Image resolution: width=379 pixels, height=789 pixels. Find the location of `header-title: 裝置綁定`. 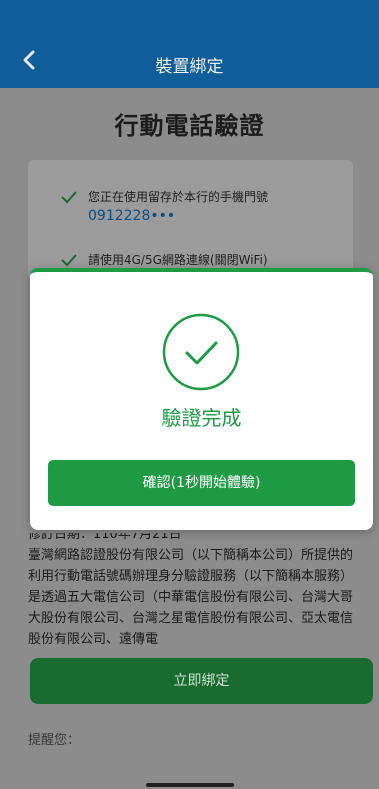

header-title: 裝置綁定 is located at coordinates (189, 67).